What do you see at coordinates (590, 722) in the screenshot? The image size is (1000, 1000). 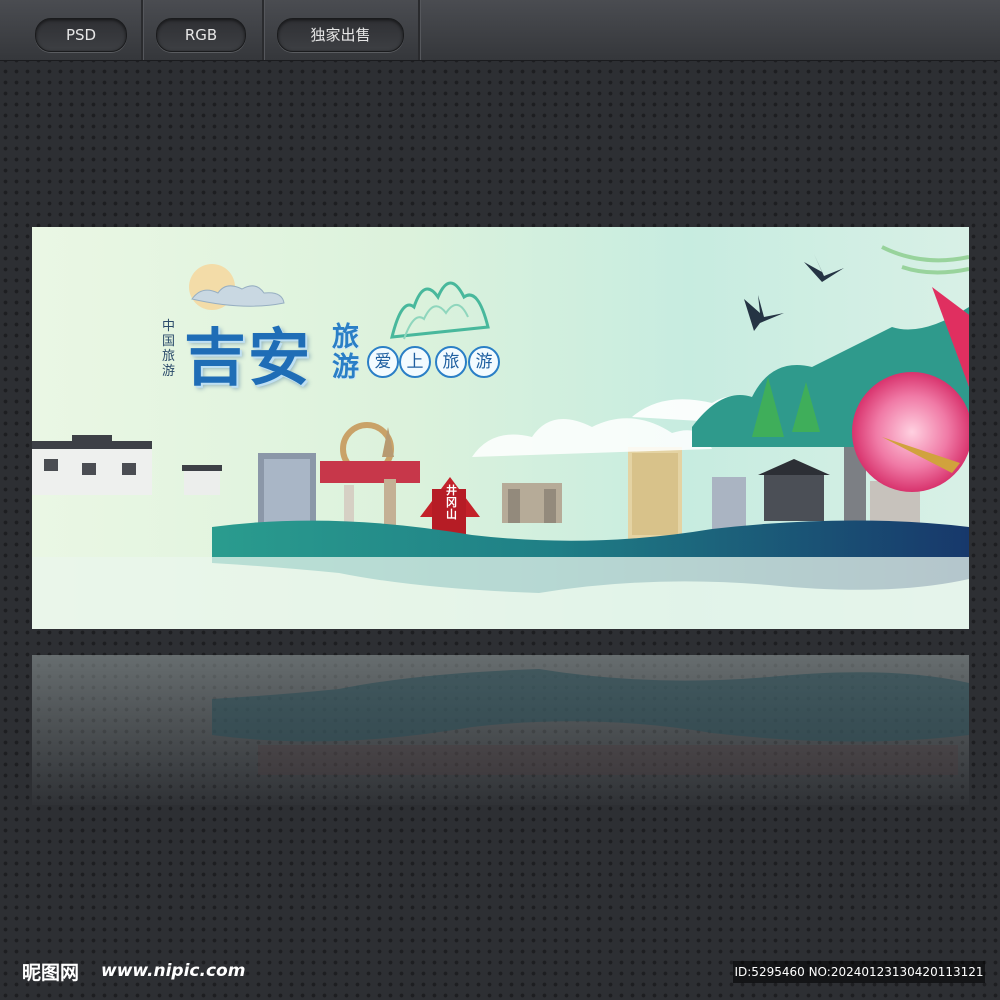 I see `reflection-artwork` at bounding box center [590, 722].